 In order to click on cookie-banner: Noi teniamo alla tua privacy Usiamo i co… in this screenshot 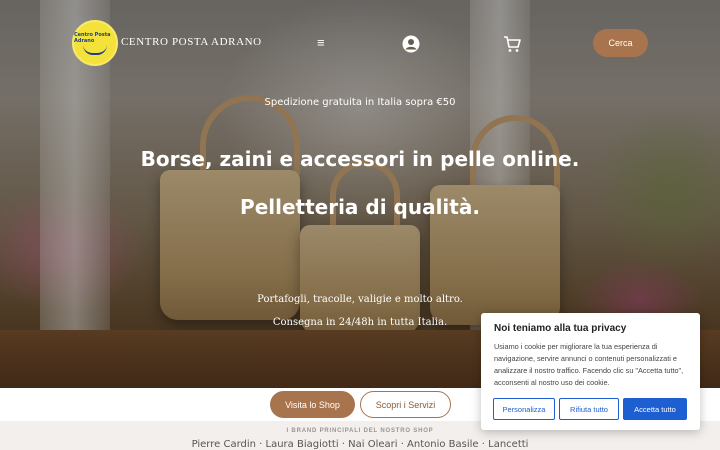, I will do `click(590, 371)`.